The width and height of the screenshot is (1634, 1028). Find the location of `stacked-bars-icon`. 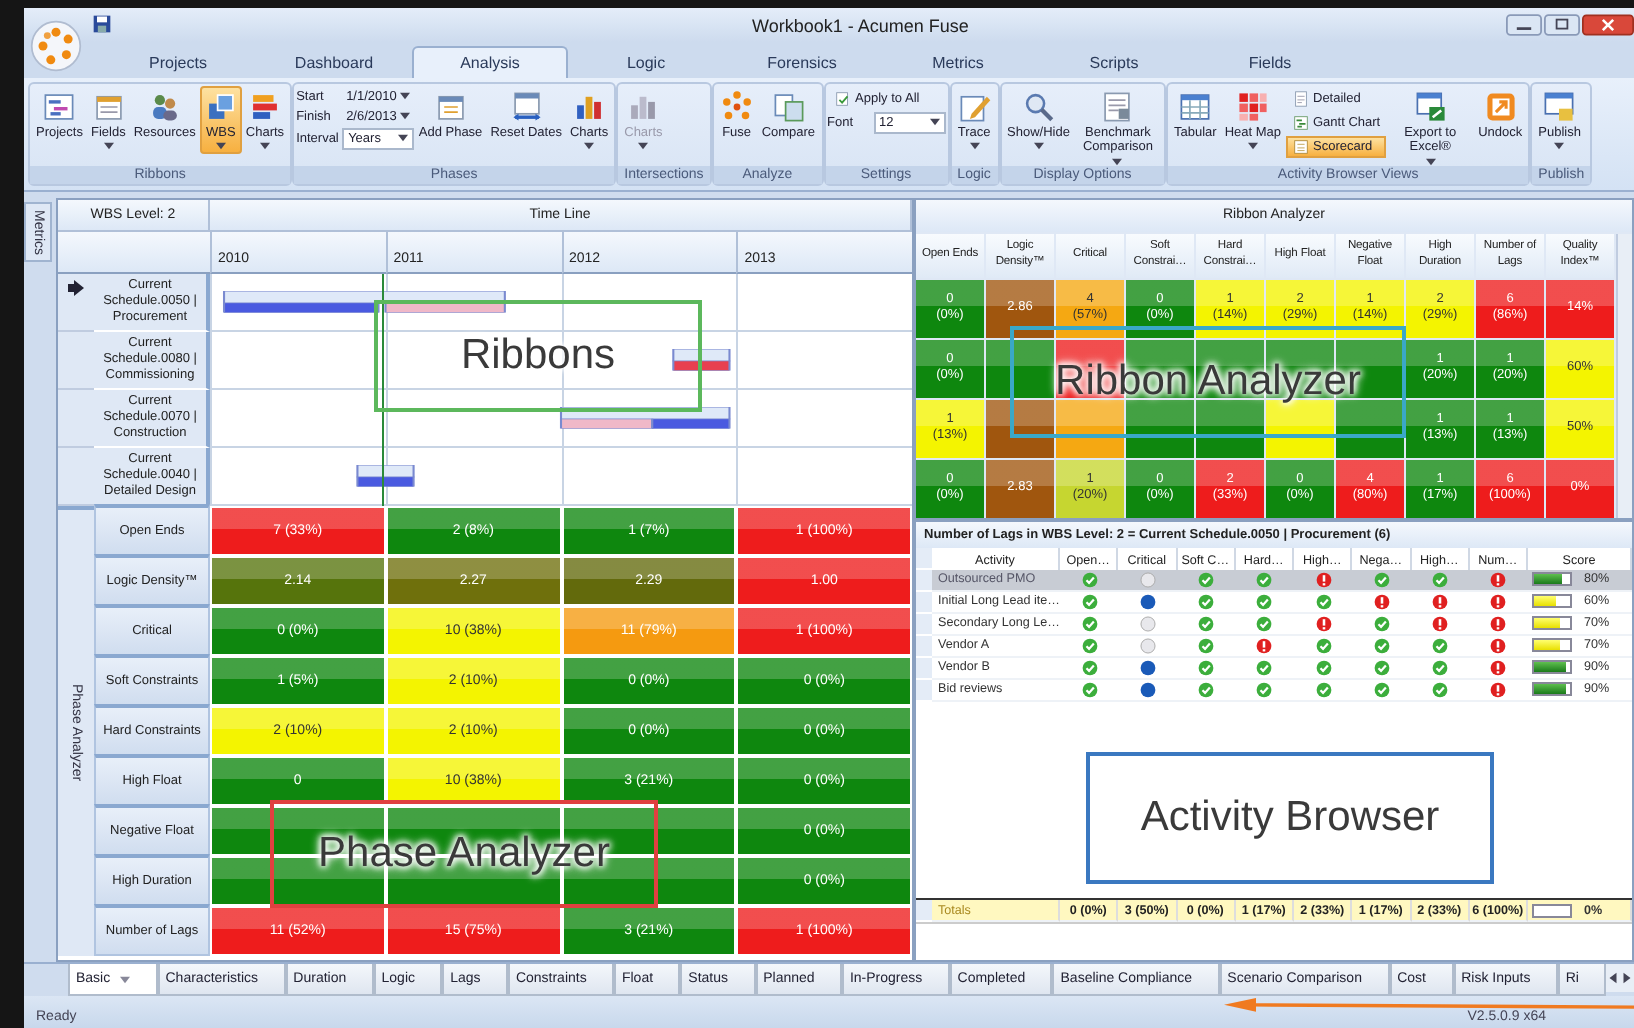

stacked-bars-icon is located at coordinates (264, 106).